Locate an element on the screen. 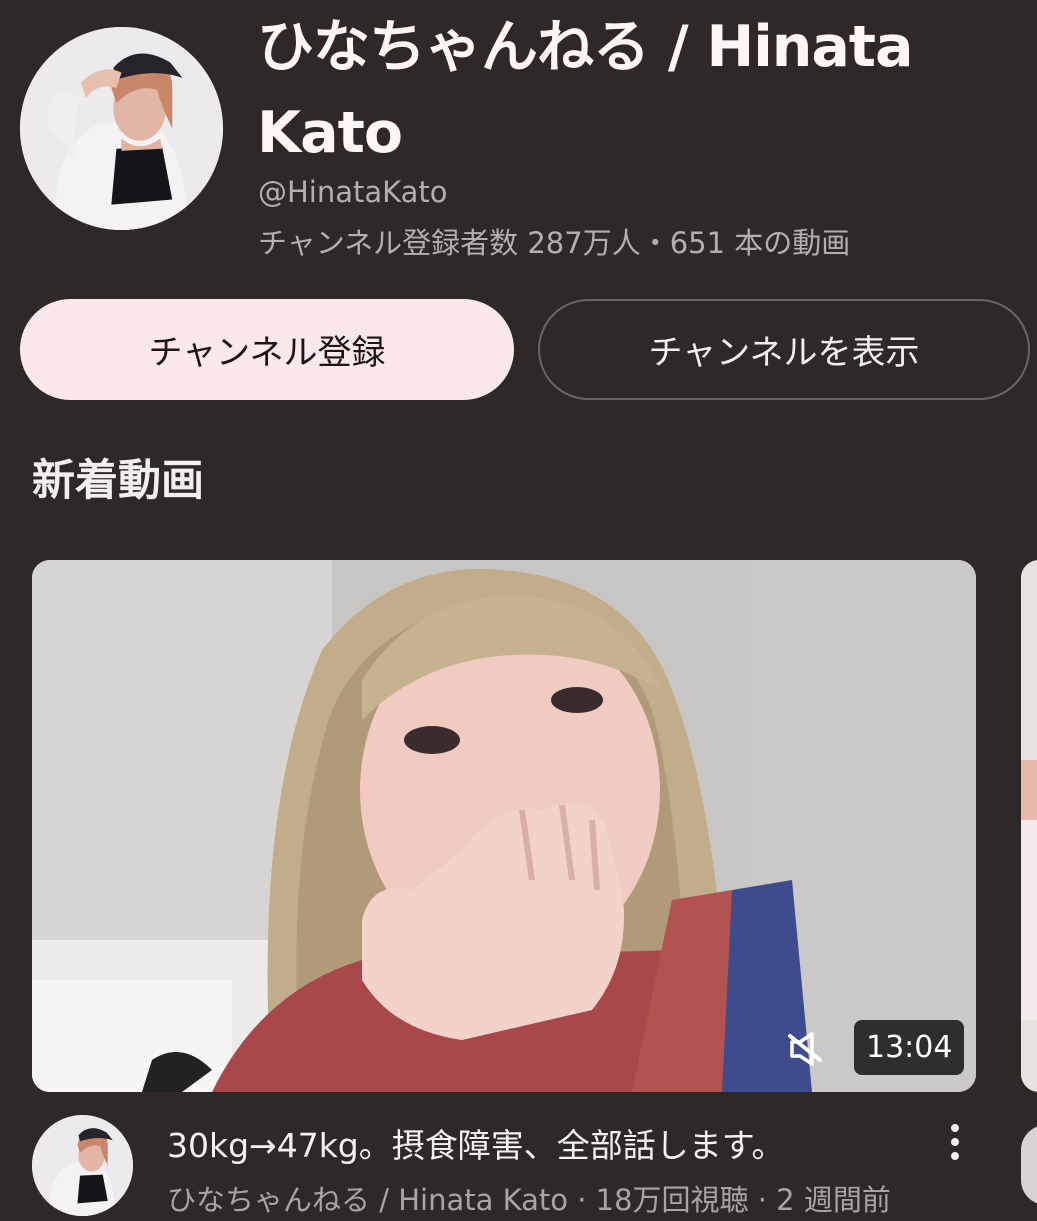 Image resolution: width=1037 pixels, height=1221 pixels. video-title: 30kg→47kg。摂食障害、全部話します。 is located at coordinates (547, 1146).